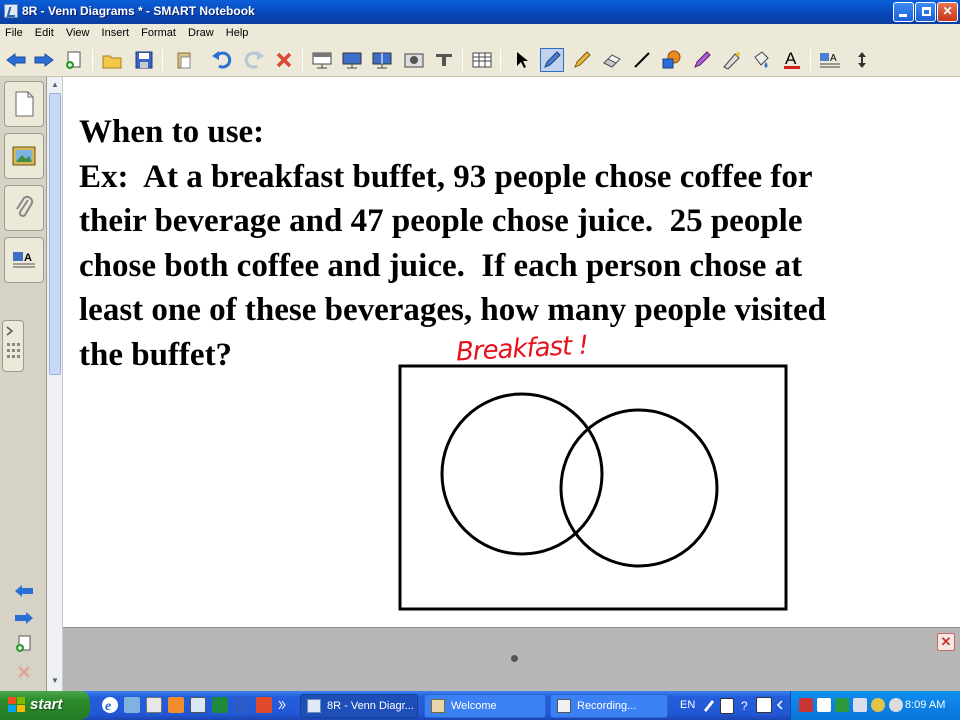 The image size is (960, 720). Describe the element at coordinates (24, 672) in the screenshot. I see `delete-page-icon` at that location.